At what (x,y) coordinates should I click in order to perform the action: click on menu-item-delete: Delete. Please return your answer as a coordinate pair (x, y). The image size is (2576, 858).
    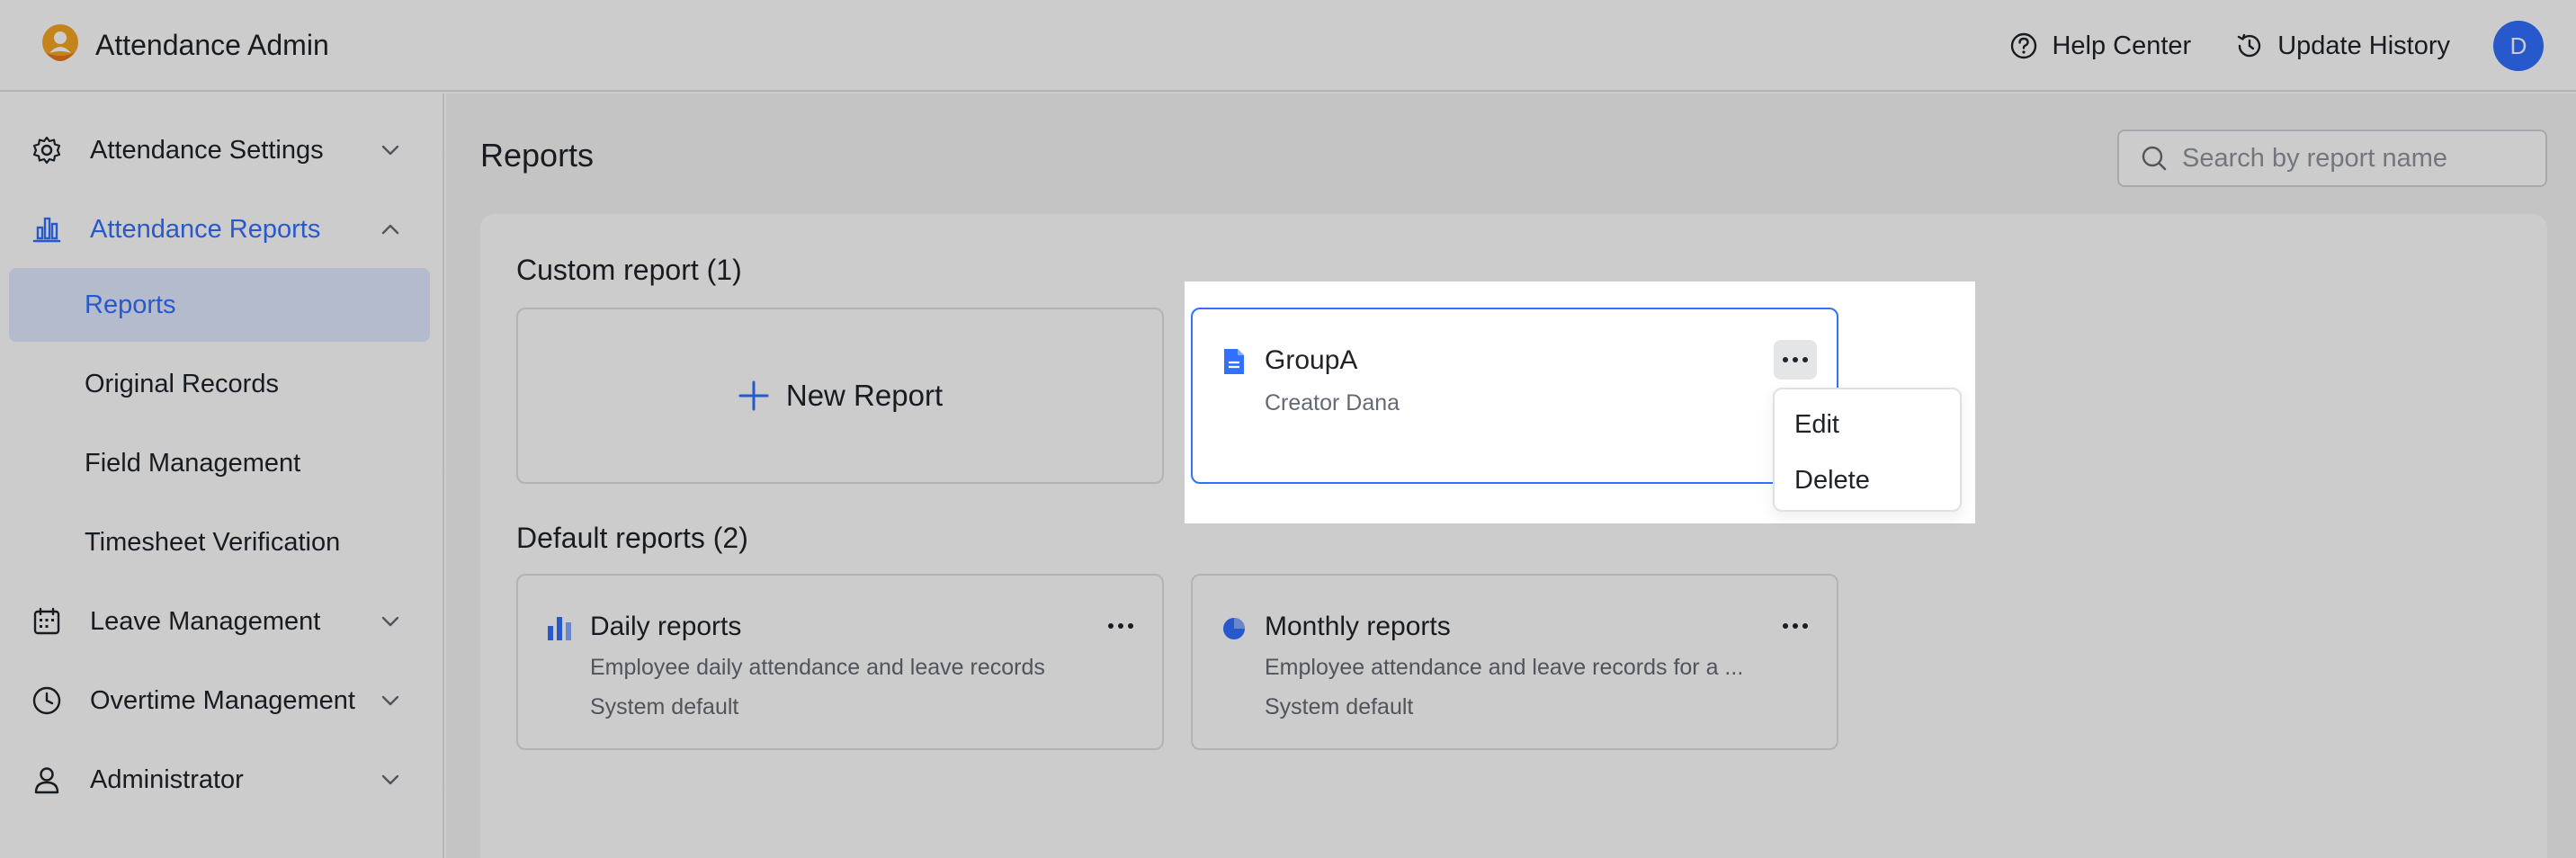
    Looking at the image, I should click on (1867, 480).